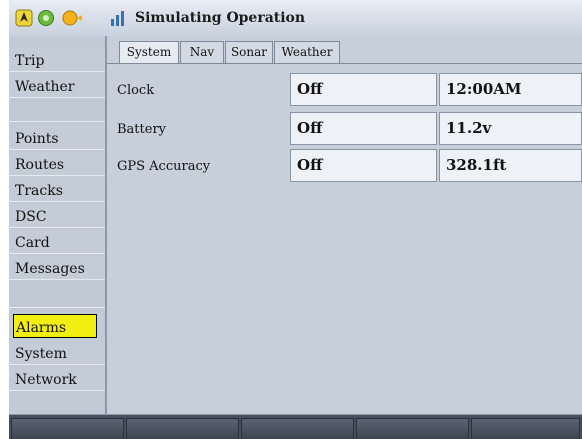 The width and height of the screenshot is (582, 439). I want to click on tab-sonar: Sonar, so click(249, 52).